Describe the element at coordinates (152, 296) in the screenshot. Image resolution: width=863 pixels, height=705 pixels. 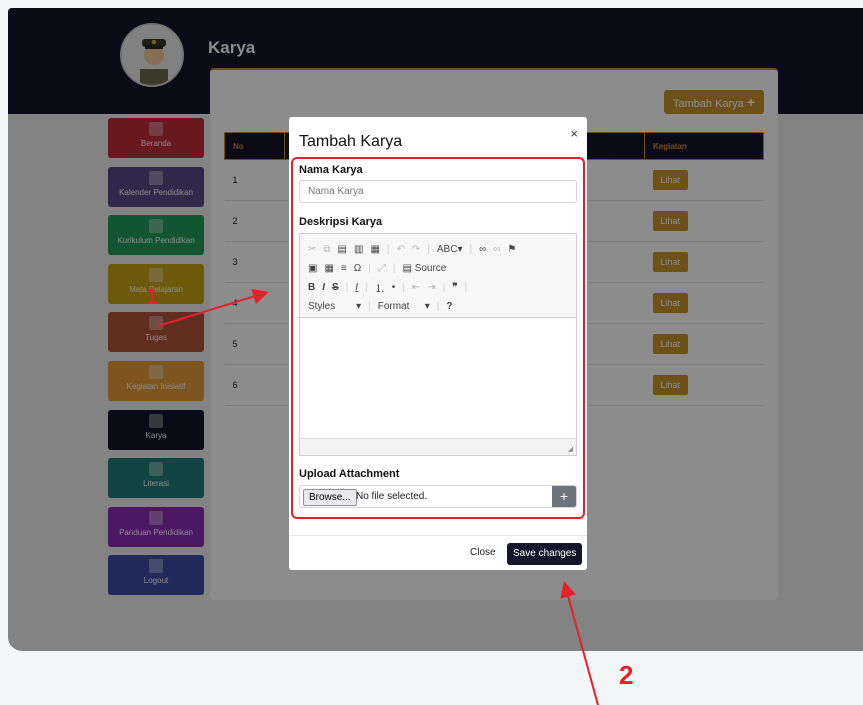
I see `step-1-label: 1` at that location.